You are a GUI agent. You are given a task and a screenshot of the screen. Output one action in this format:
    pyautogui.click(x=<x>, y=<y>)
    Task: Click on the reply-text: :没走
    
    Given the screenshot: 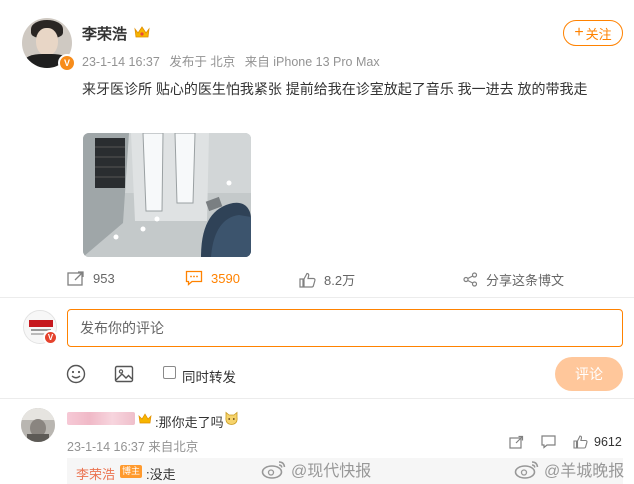 What is the action you would take?
    pyautogui.click(x=161, y=474)
    